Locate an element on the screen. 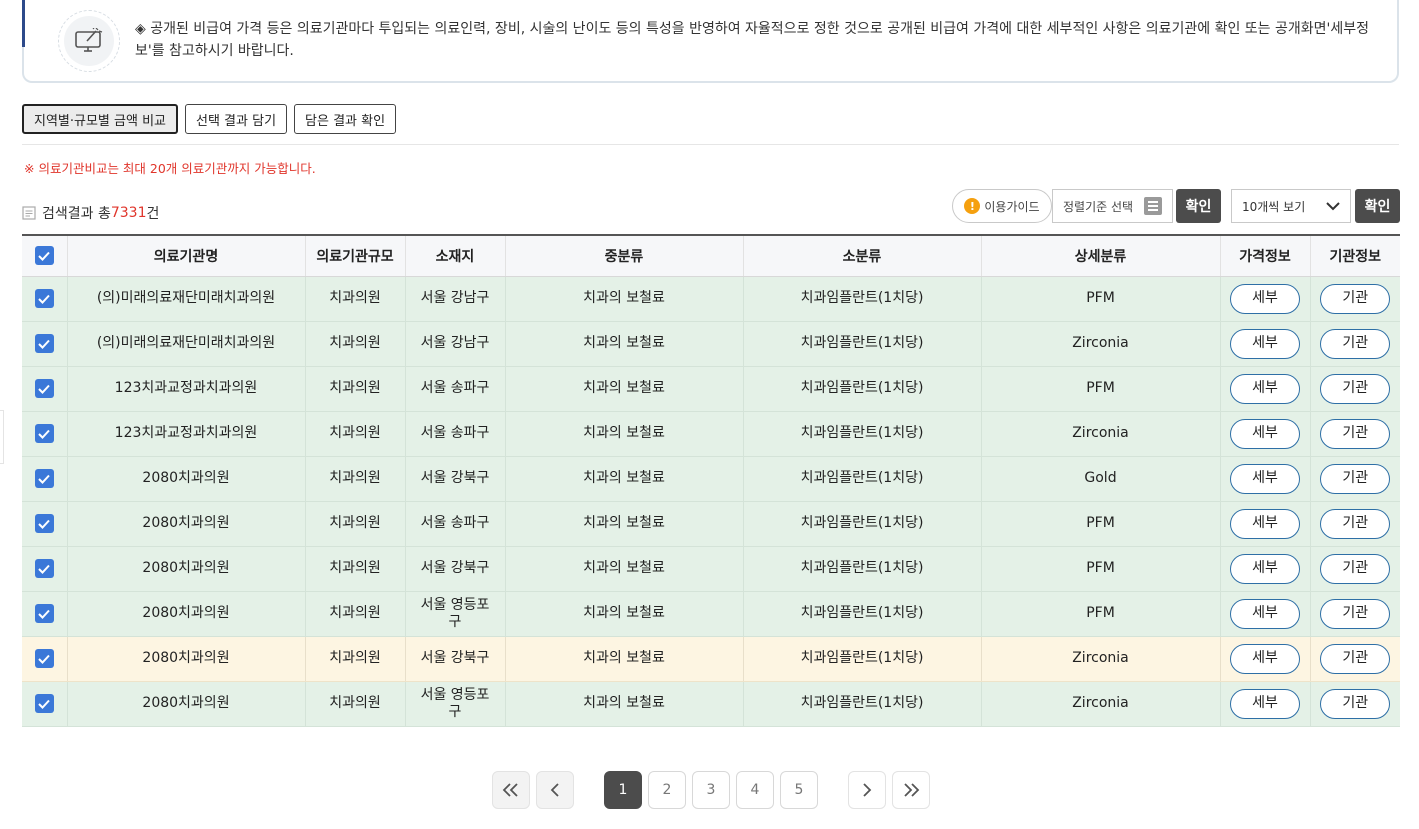 The image size is (1419, 829). result-prefix: 검색결과 총 is located at coordinates (76, 214).